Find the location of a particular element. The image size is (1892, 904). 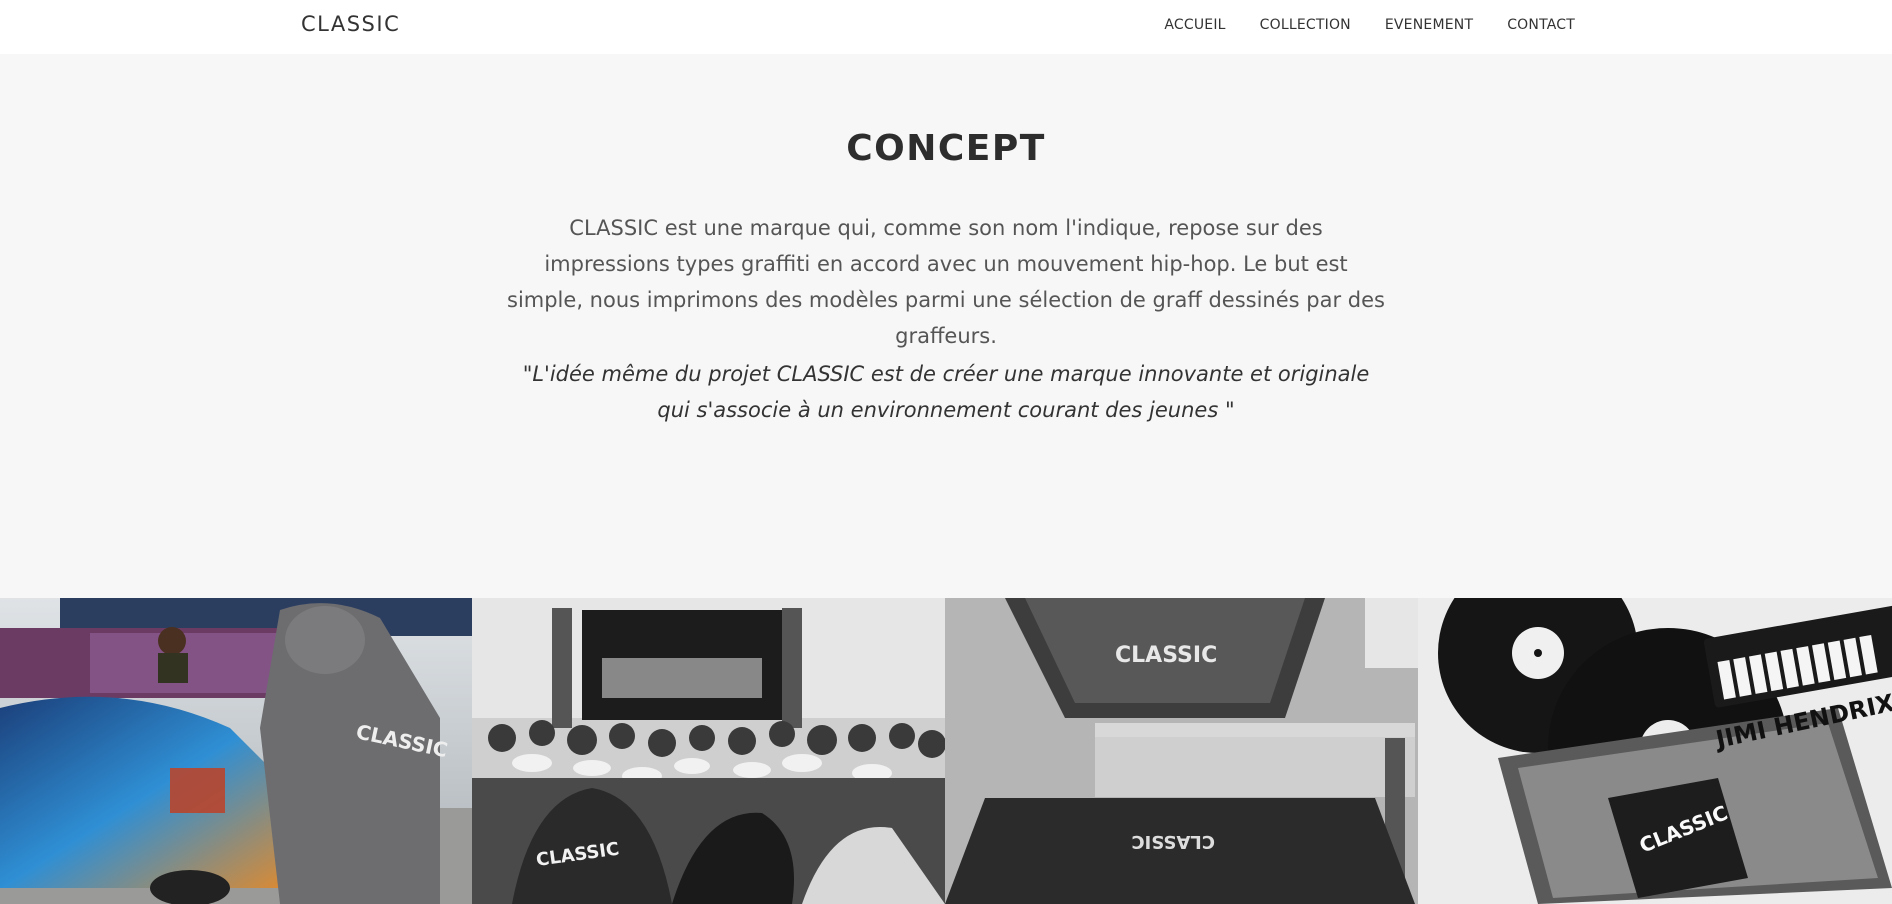

gallery-tile-concert-crowd: CLASSIC is located at coordinates (708, 751).